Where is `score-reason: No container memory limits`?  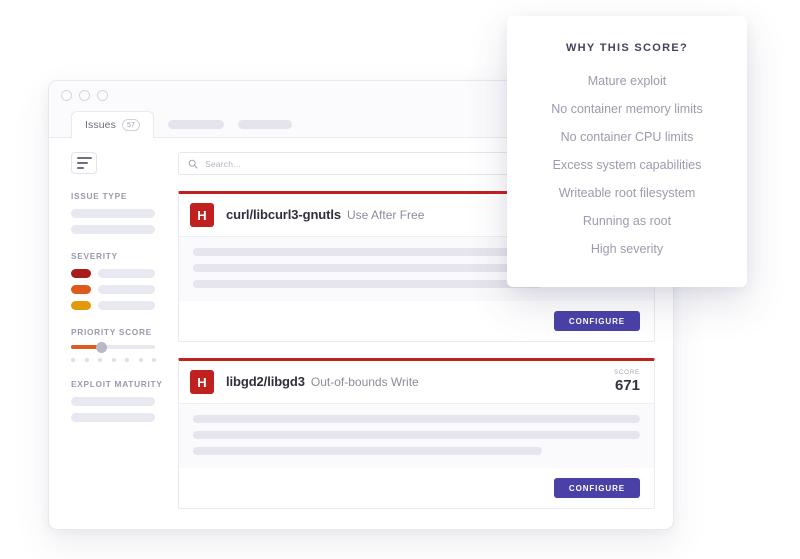
score-reason: No container memory limits is located at coordinates (627, 109).